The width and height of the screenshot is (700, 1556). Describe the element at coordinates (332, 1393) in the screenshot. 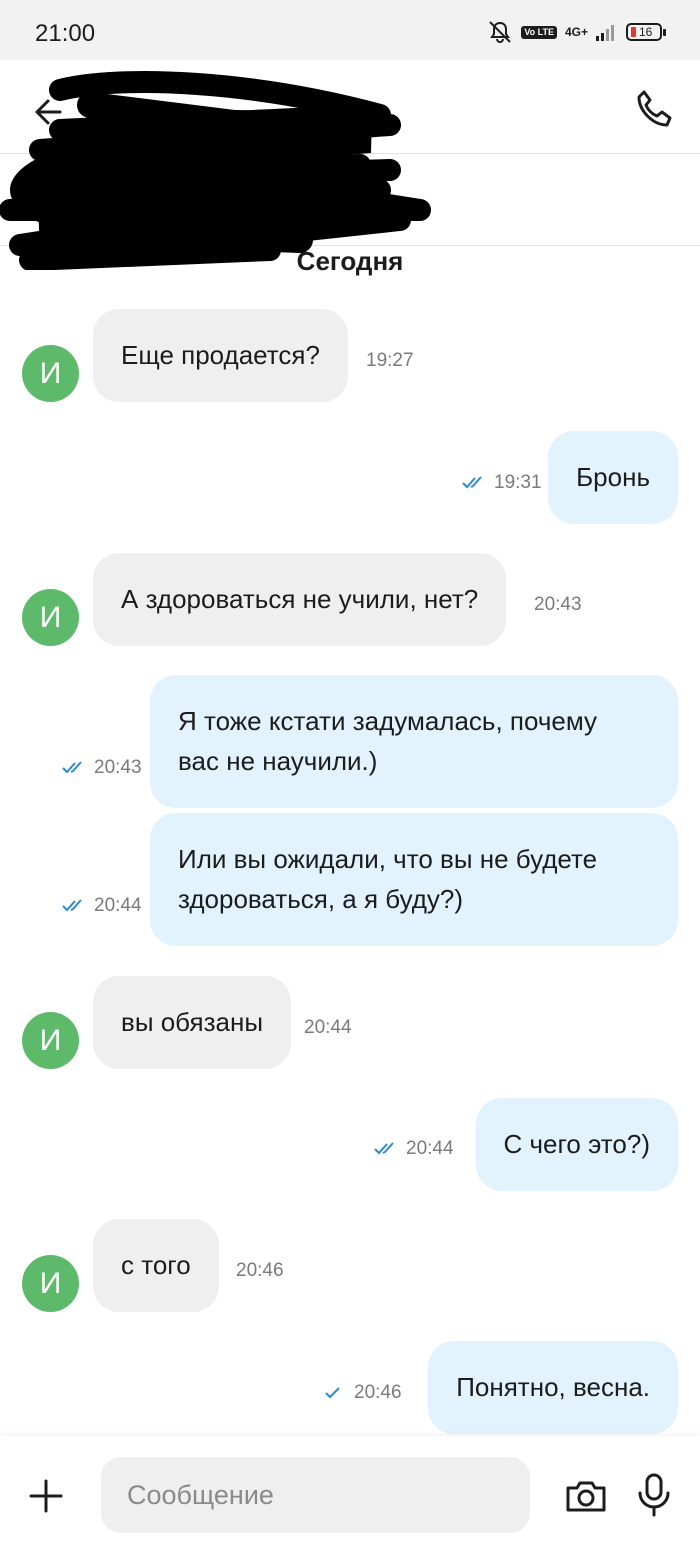

I see `single-check-icon` at that location.